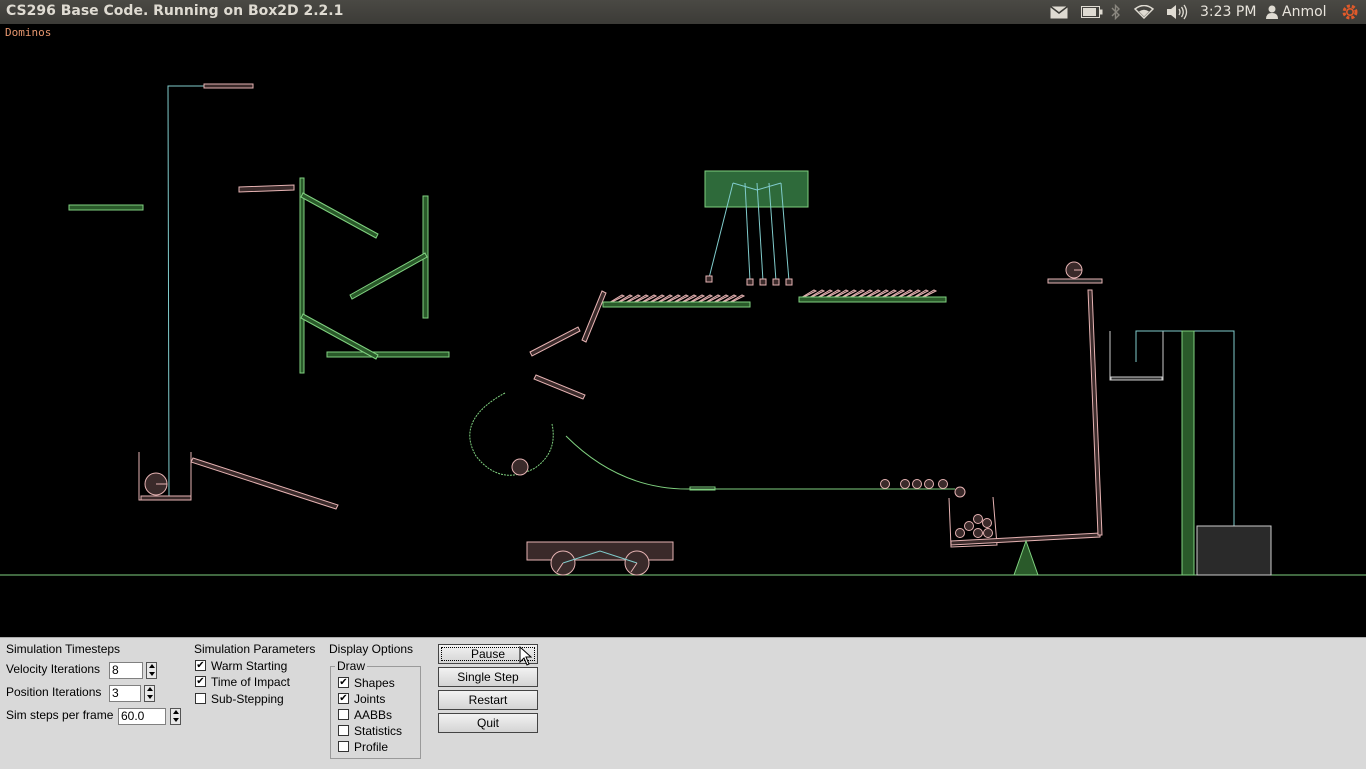 The width and height of the screenshot is (1366, 769). What do you see at coordinates (151, 670) in the screenshot?
I see `velocity-iterations-stepper` at bounding box center [151, 670].